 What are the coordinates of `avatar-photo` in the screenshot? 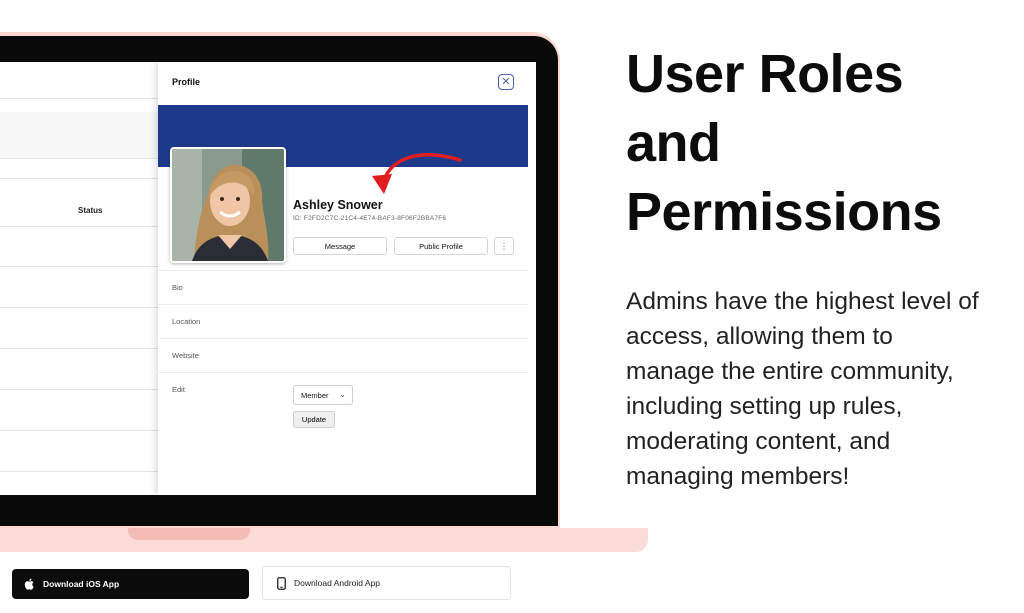 It's located at (228, 205).